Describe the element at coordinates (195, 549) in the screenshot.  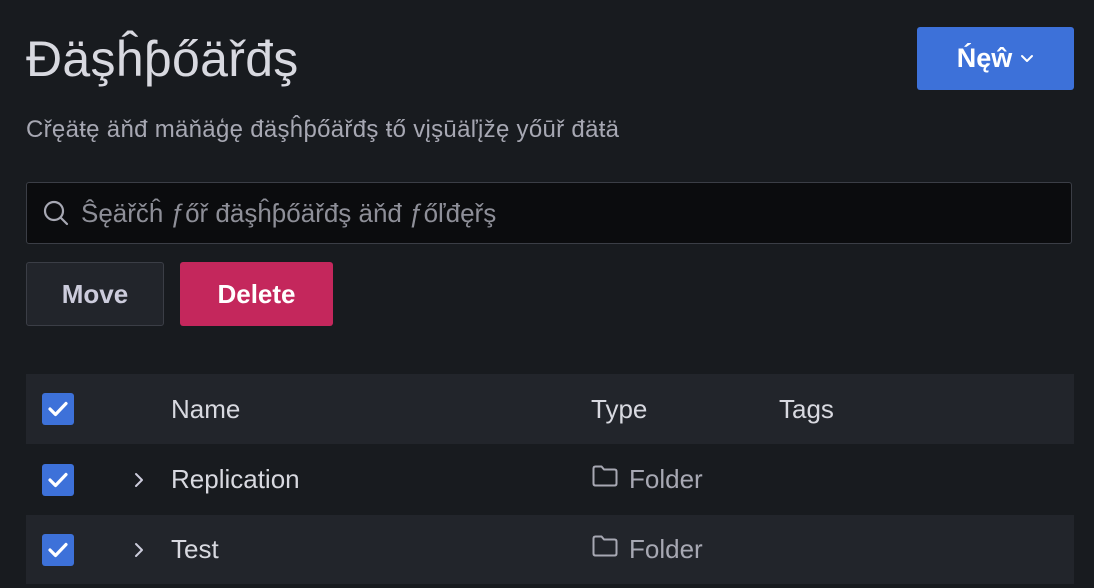
I see `row-name-link: Test` at that location.